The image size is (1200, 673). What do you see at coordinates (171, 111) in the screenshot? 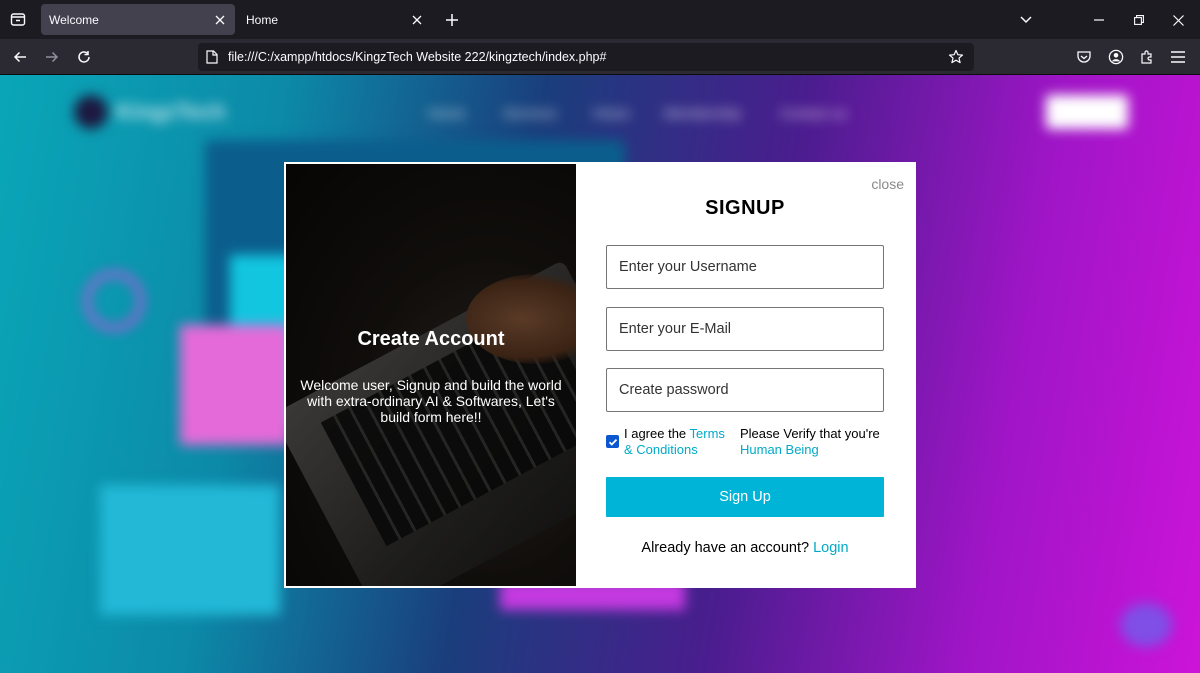
I see `site-logo-text: KingzTech` at bounding box center [171, 111].